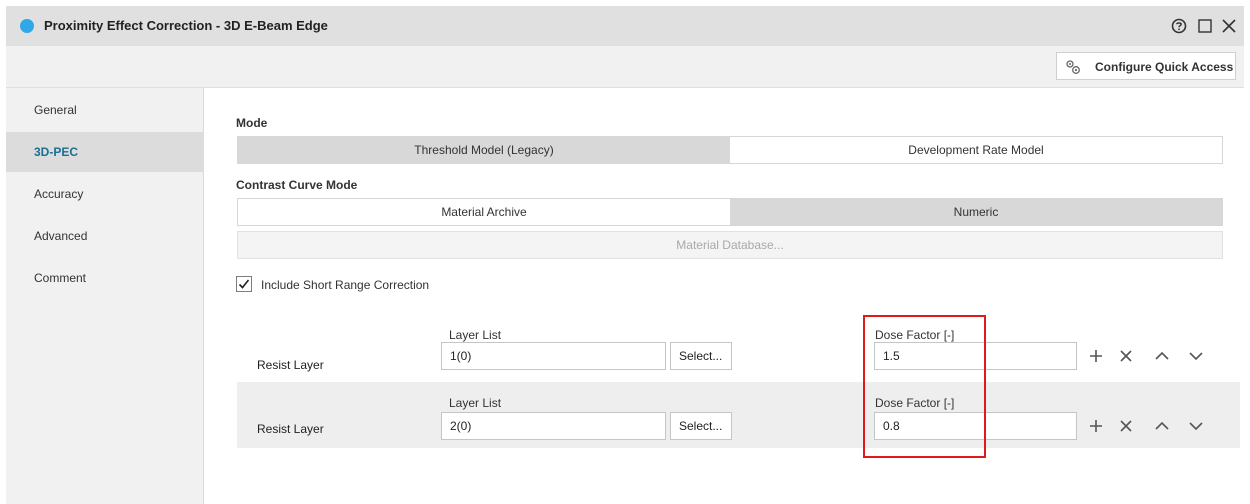  I want to click on mode-label: Mode, so click(252, 123).